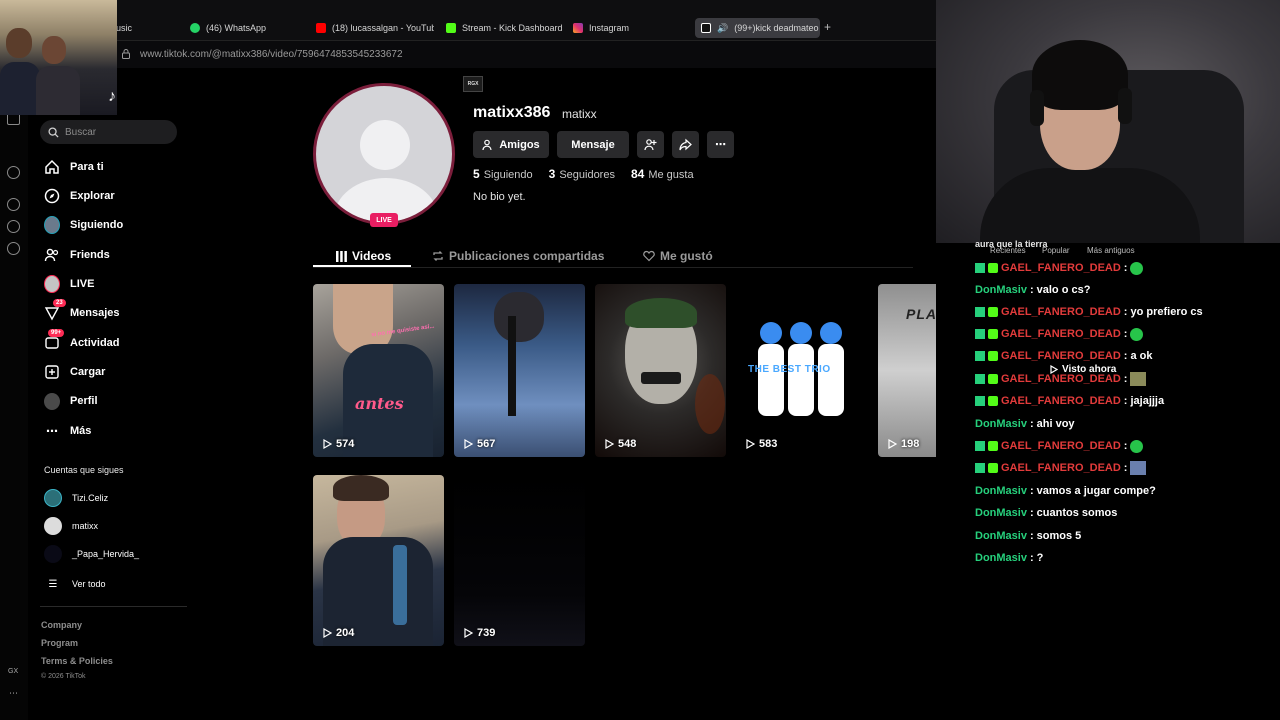 The image size is (1280, 720). What do you see at coordinates (511, 144) in the screenshot?
I see `friends-button: Amigos` at bounding box center [511, 144].